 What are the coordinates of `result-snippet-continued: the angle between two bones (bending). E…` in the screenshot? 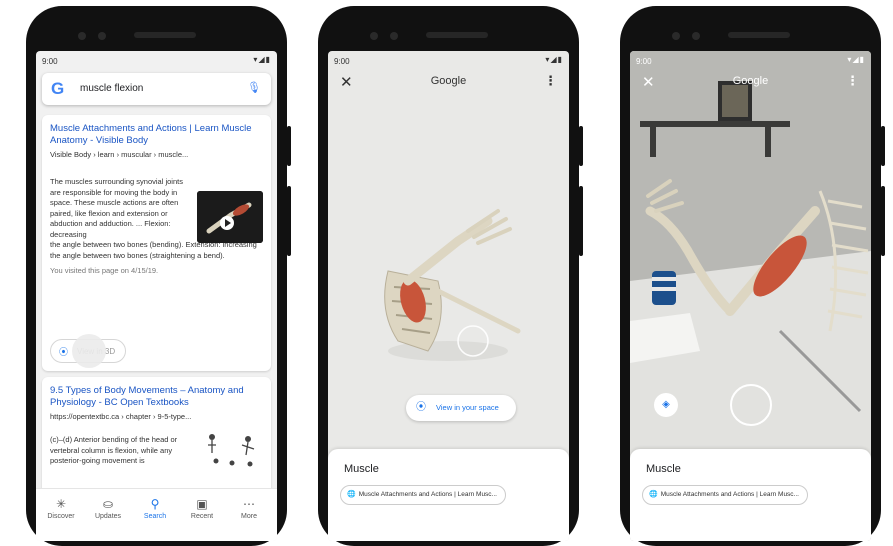 It's located at (153, 250).